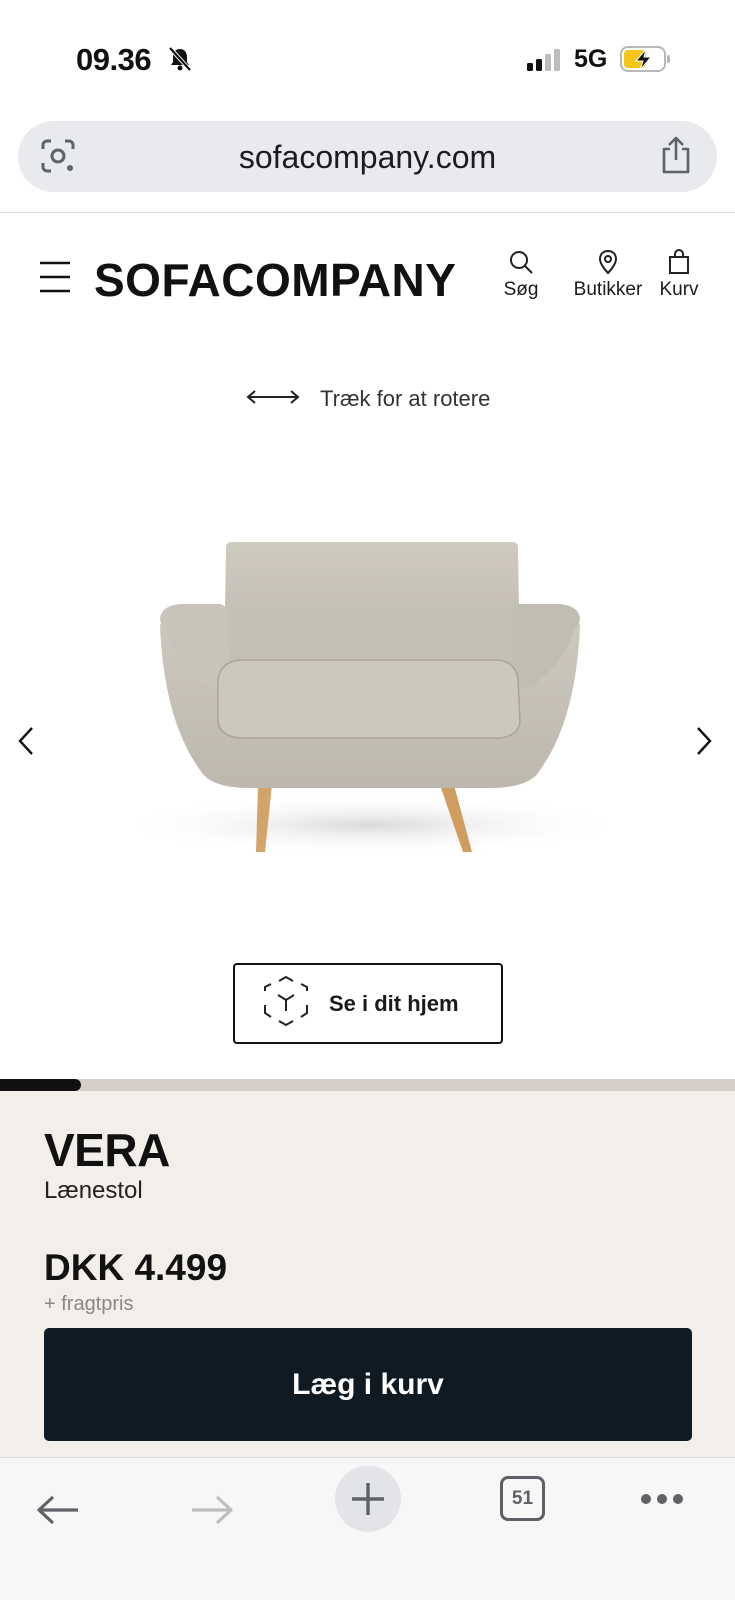  I want to click on search-button: Søg, so click(521, 275).